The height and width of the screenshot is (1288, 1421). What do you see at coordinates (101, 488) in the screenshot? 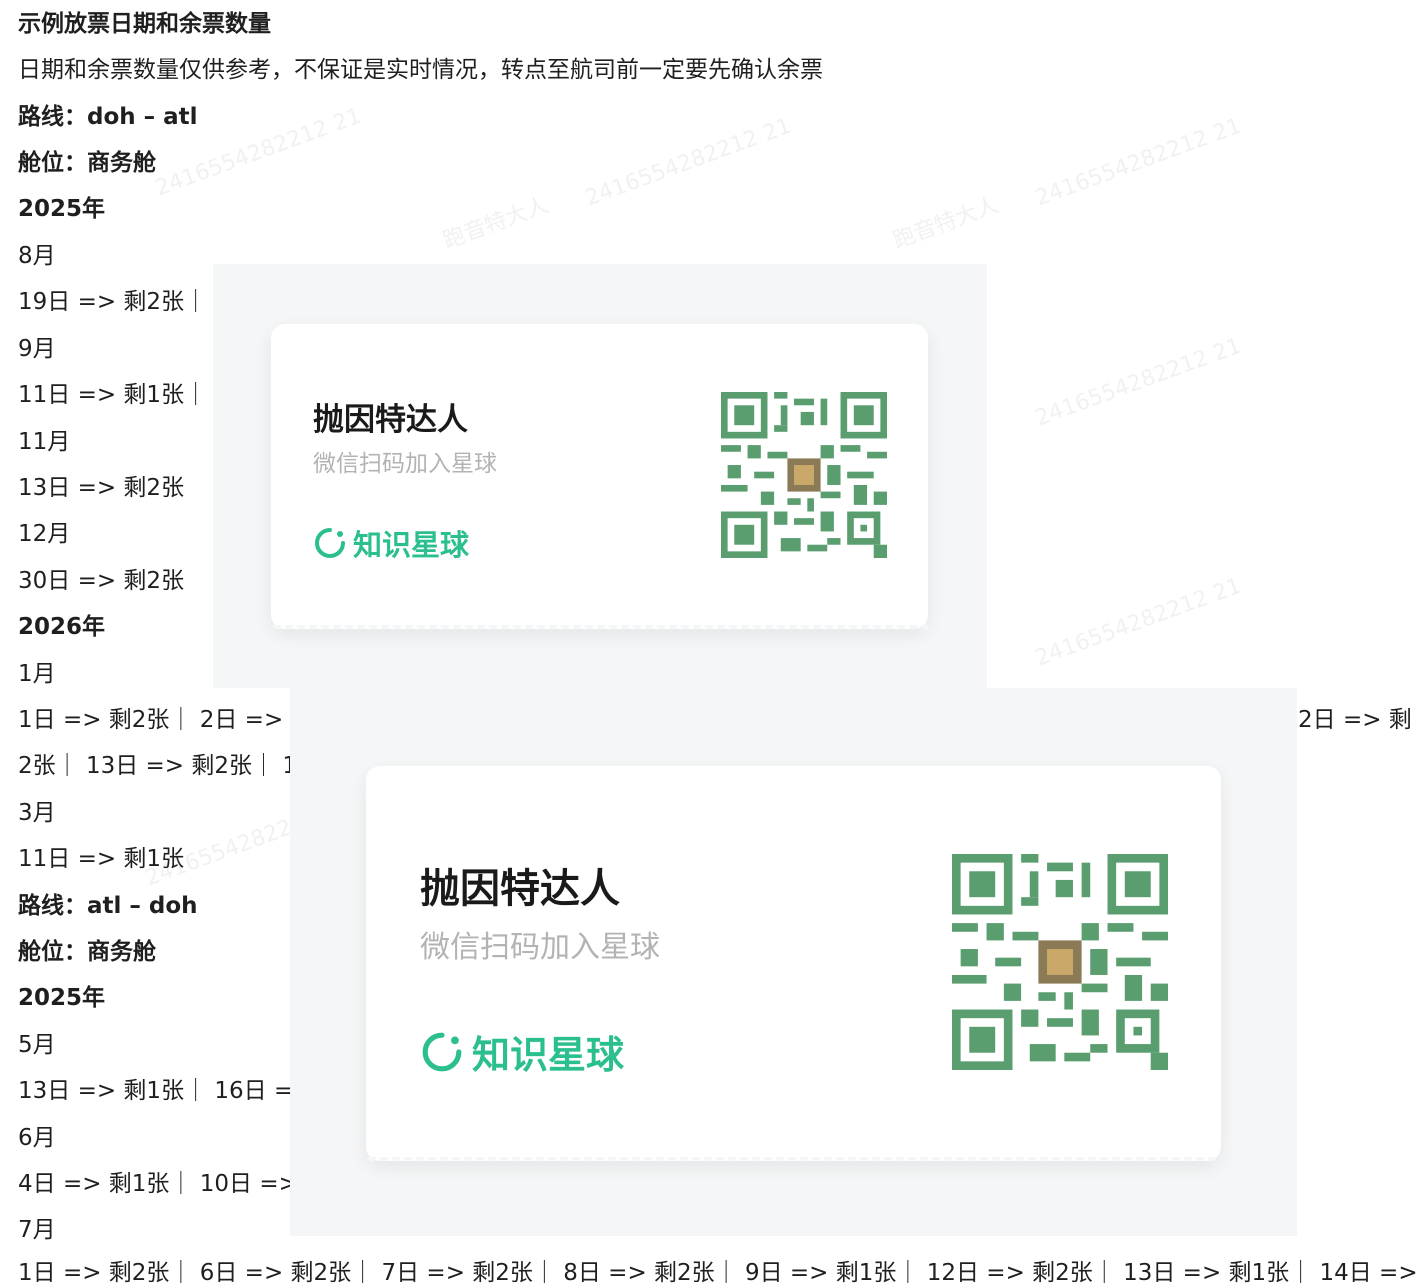
I see `dates-line: 13日 => 剩2张` at bounding box center [101, 488].